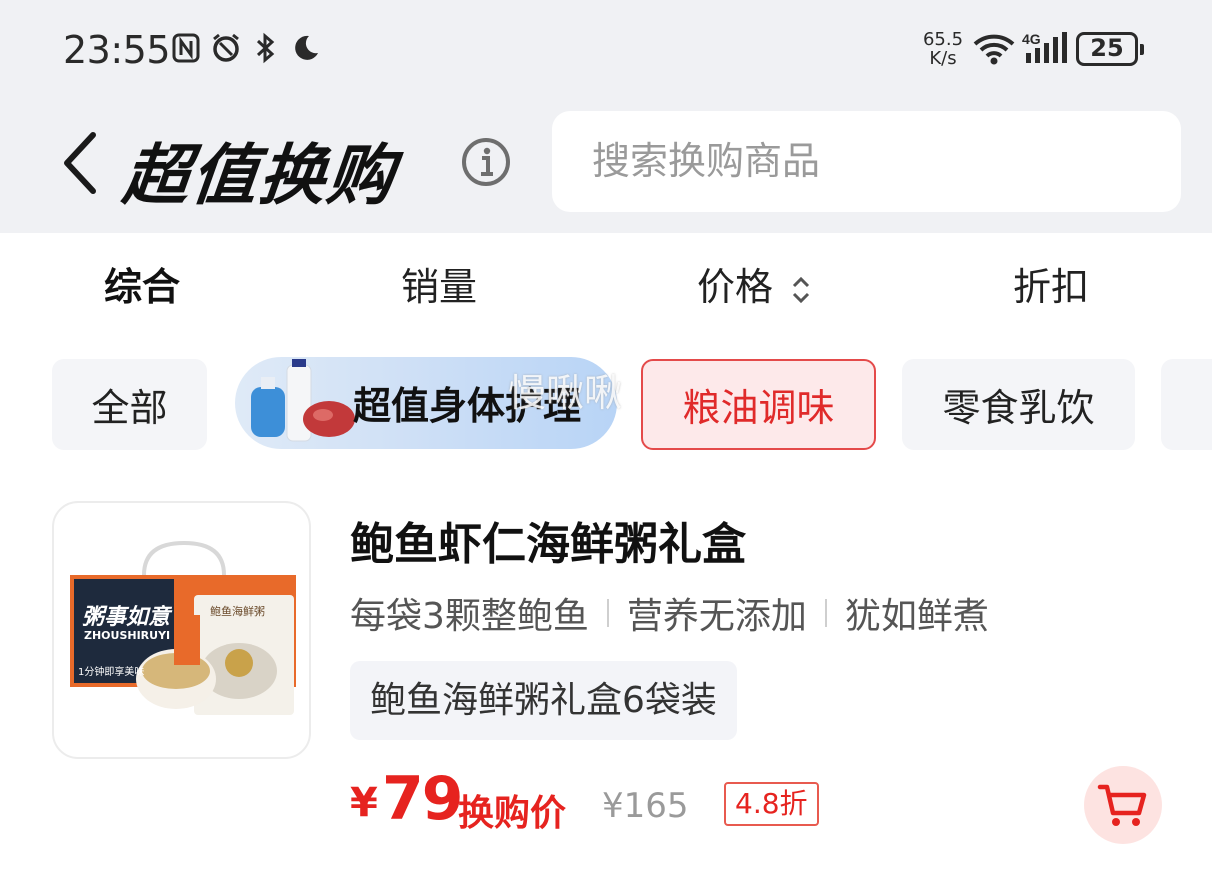 This screenshot has height=874, width=1212. What do you see at coordinates (127, 635) in the screenshot?
I see `product-box-brand-pinyin: ZHOUSHIRUYI` at bounding box center [127, 635].